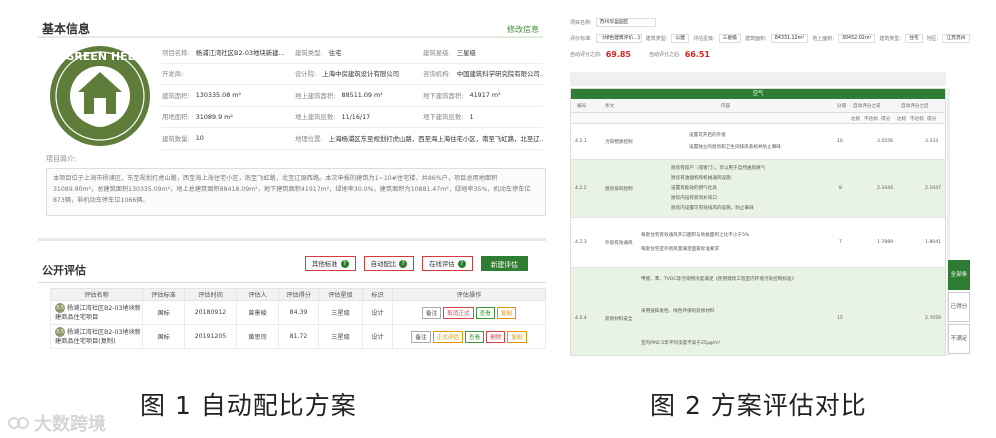 The width and height of the screenshot is (996, 438). I want to click on tab-unmet: 不满足, so click(959, 339).